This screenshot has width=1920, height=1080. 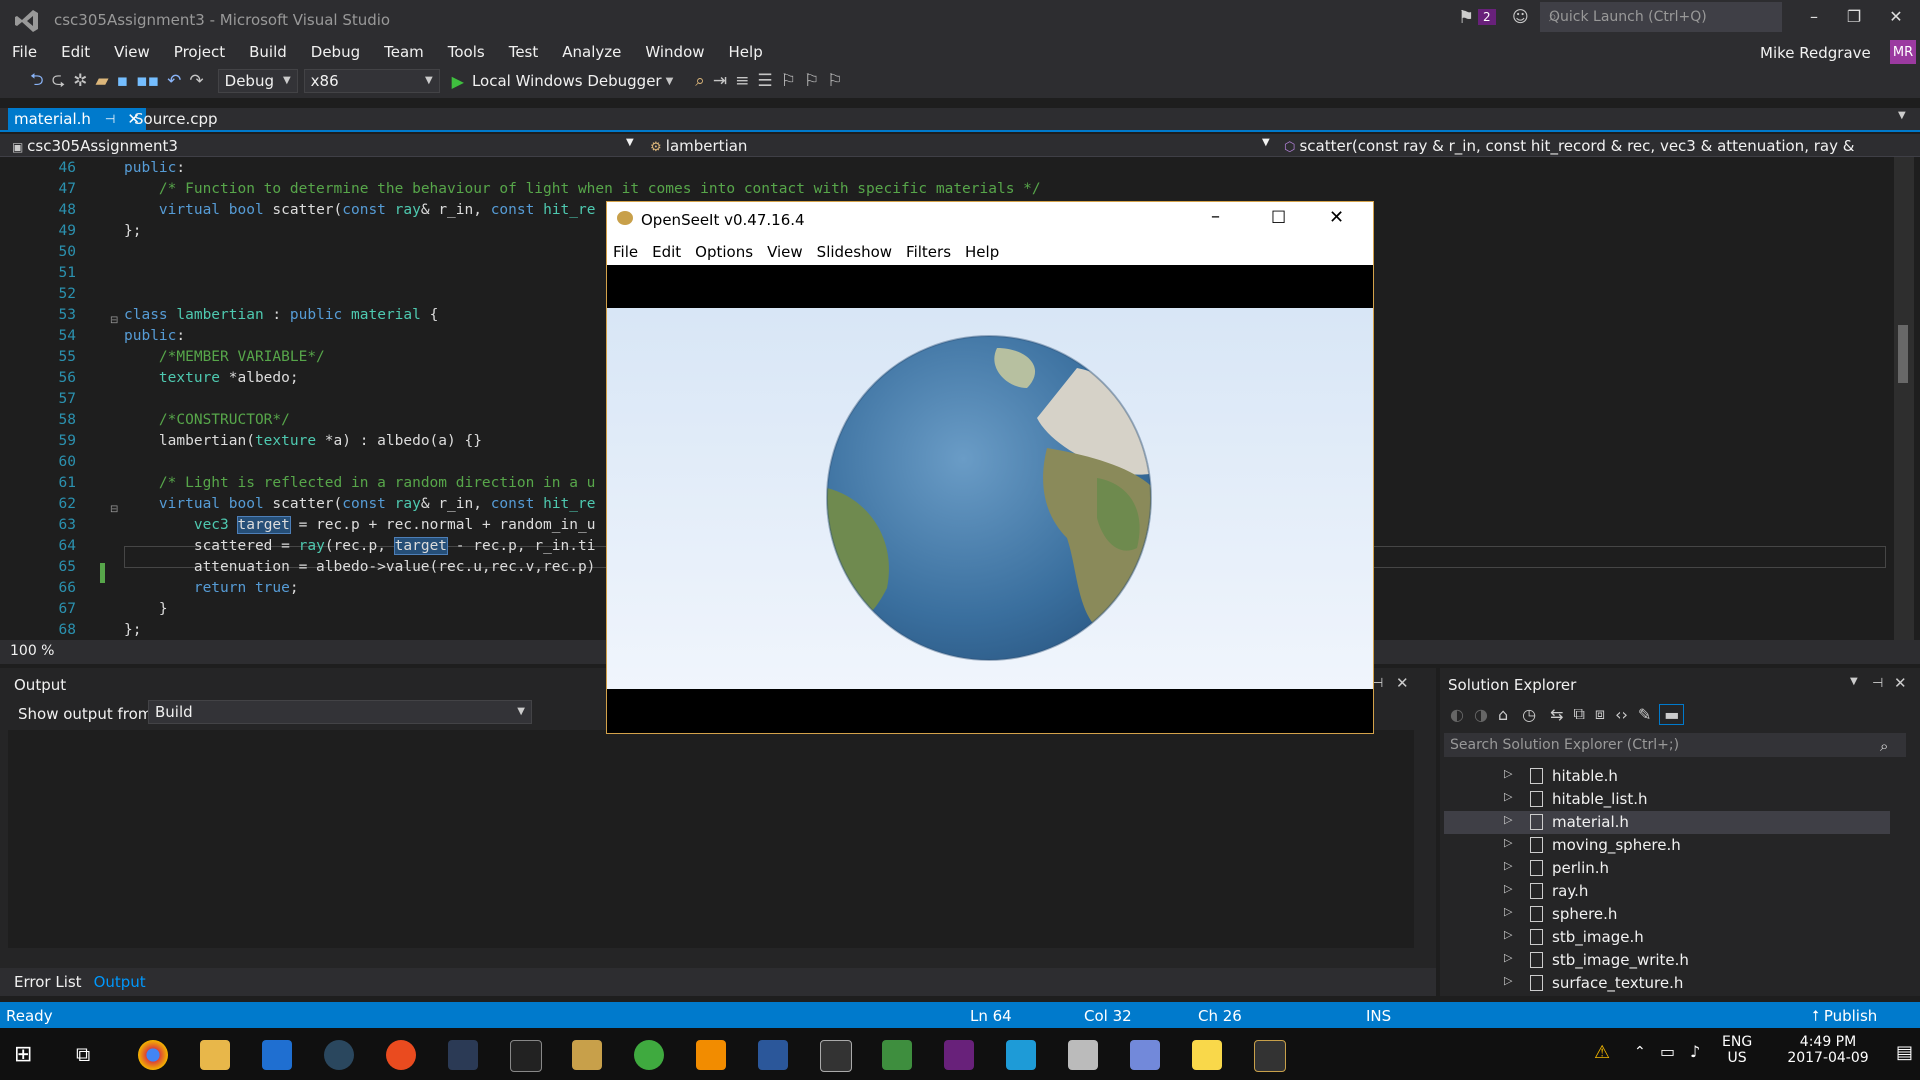 I want to click on file-item: ▷ sphere.h, so click(x=1699, y=914).